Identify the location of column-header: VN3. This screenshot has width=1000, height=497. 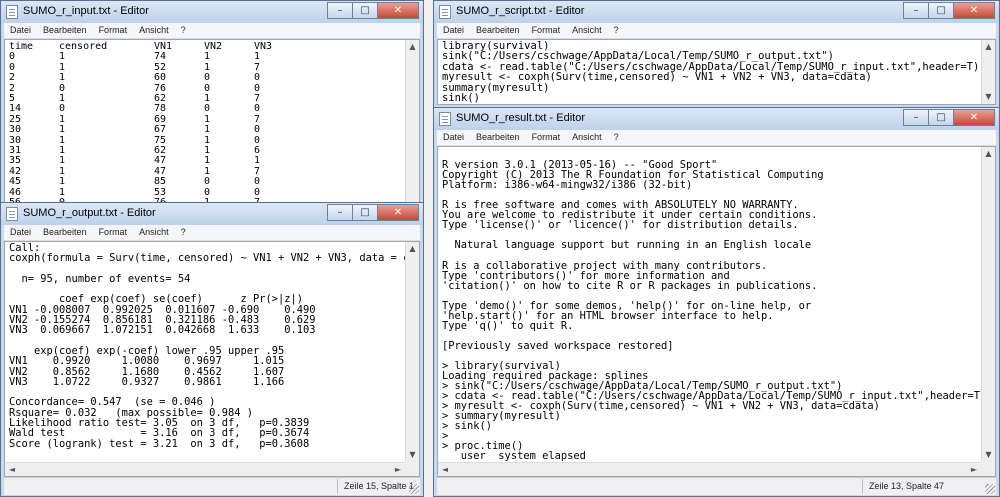
(263, 46).